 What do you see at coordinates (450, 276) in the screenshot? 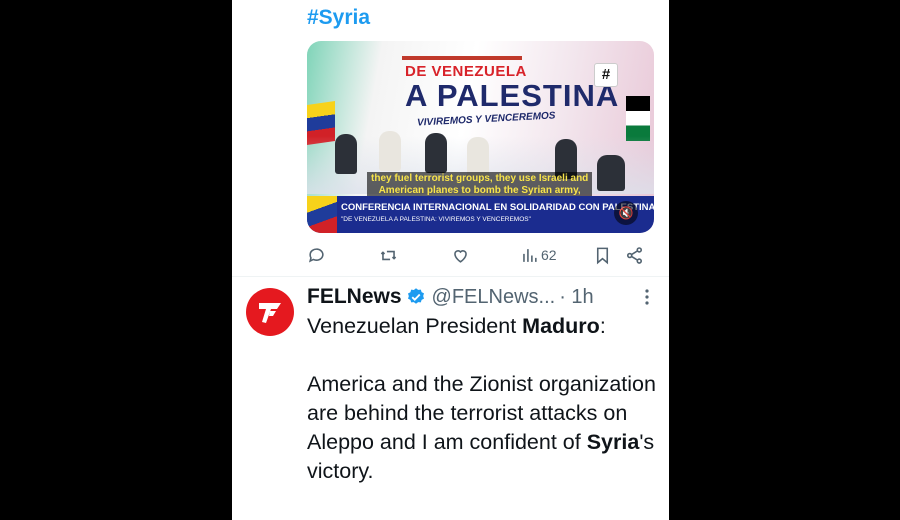
I see `tweet-divider` at bounding box center [450, 276].